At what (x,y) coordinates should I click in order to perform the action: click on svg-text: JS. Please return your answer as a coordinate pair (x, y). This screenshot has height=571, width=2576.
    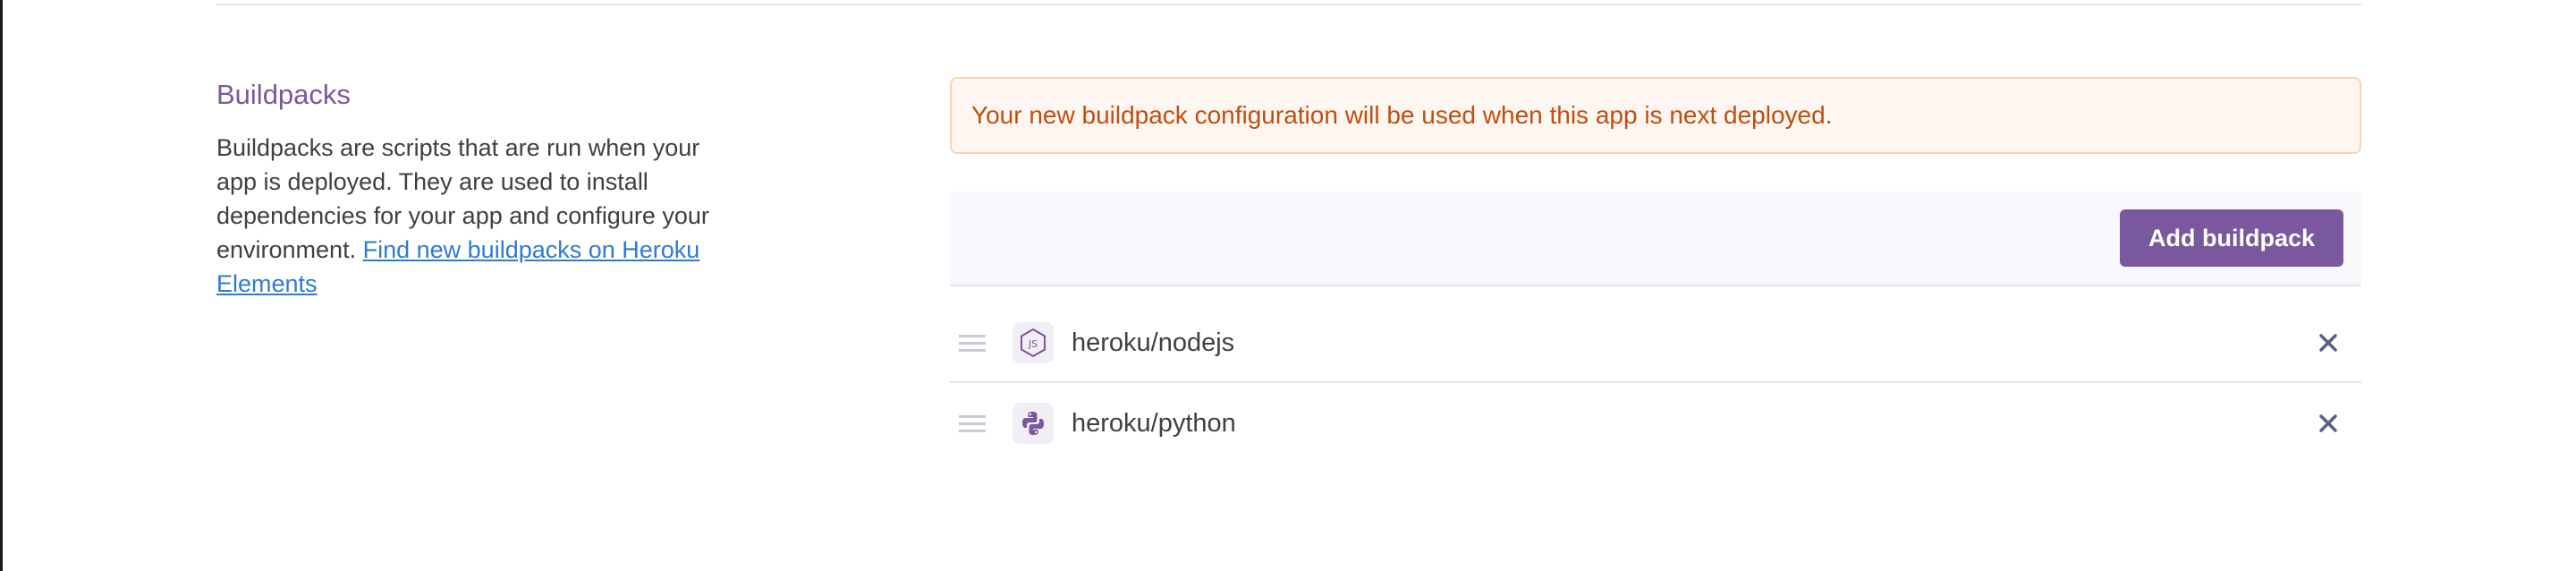
    Looking at the image, I should click on (1033, 344).